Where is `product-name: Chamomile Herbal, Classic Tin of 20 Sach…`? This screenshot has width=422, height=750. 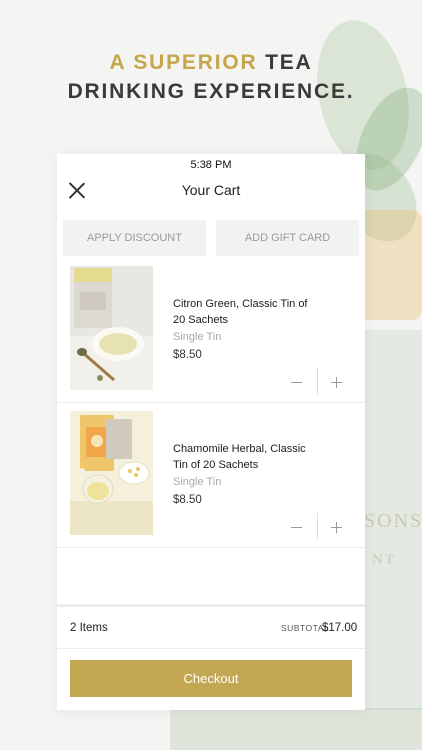 product-name: Chamomile Herbal, Classic Tin of 20 Sach… is located at coordinates (239, 457).